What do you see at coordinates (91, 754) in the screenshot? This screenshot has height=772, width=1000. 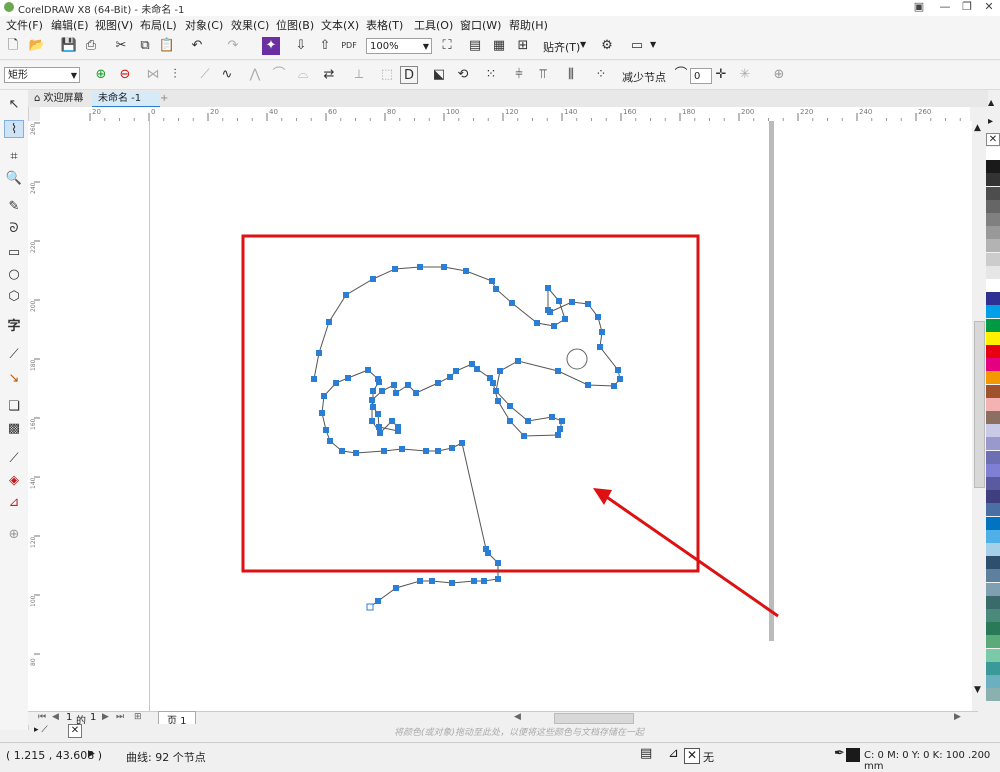 I see `status-expand-icon: ▶` at bounding box center [91, 754].